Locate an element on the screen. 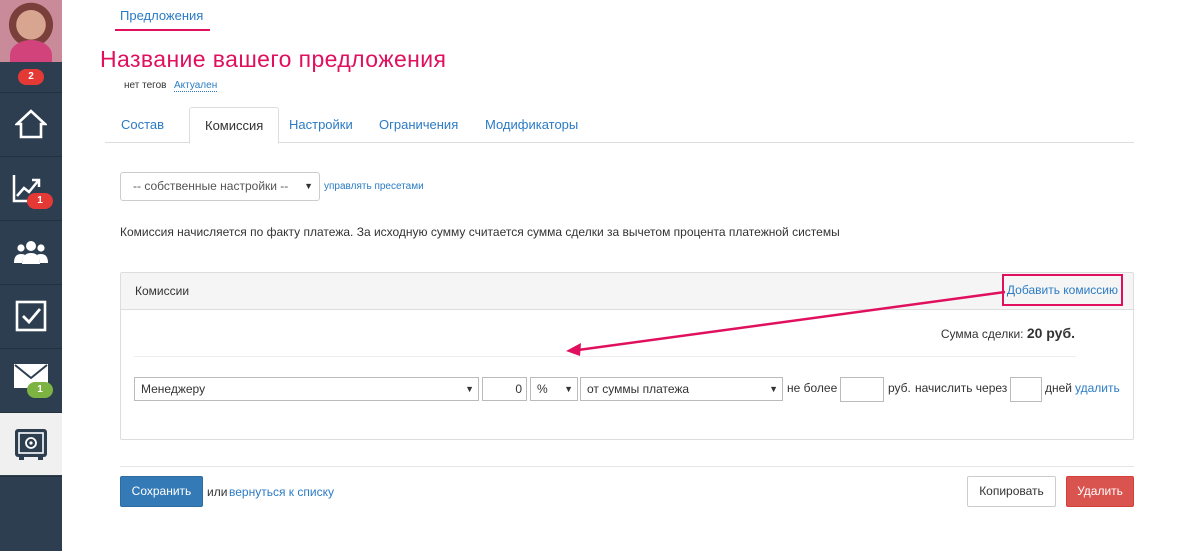 Image resolution: width=1200 pixels, height=551 pixels. tab-limits: Ограничения is located at coordinates (418, 125).